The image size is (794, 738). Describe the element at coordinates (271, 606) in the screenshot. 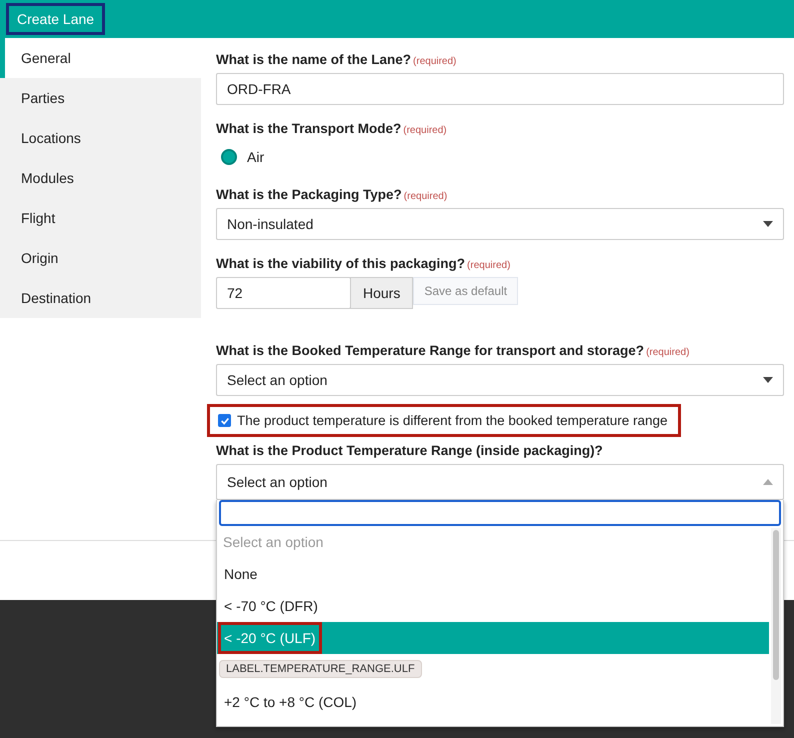

I see `option-label: < -70 °C (DFR)` at that location.